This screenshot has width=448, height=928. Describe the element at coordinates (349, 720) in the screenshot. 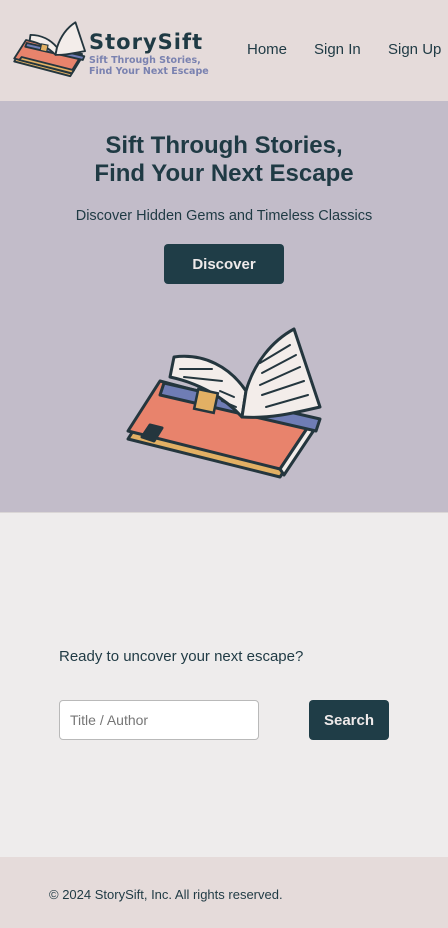

I see `search-button: Search` at that location.